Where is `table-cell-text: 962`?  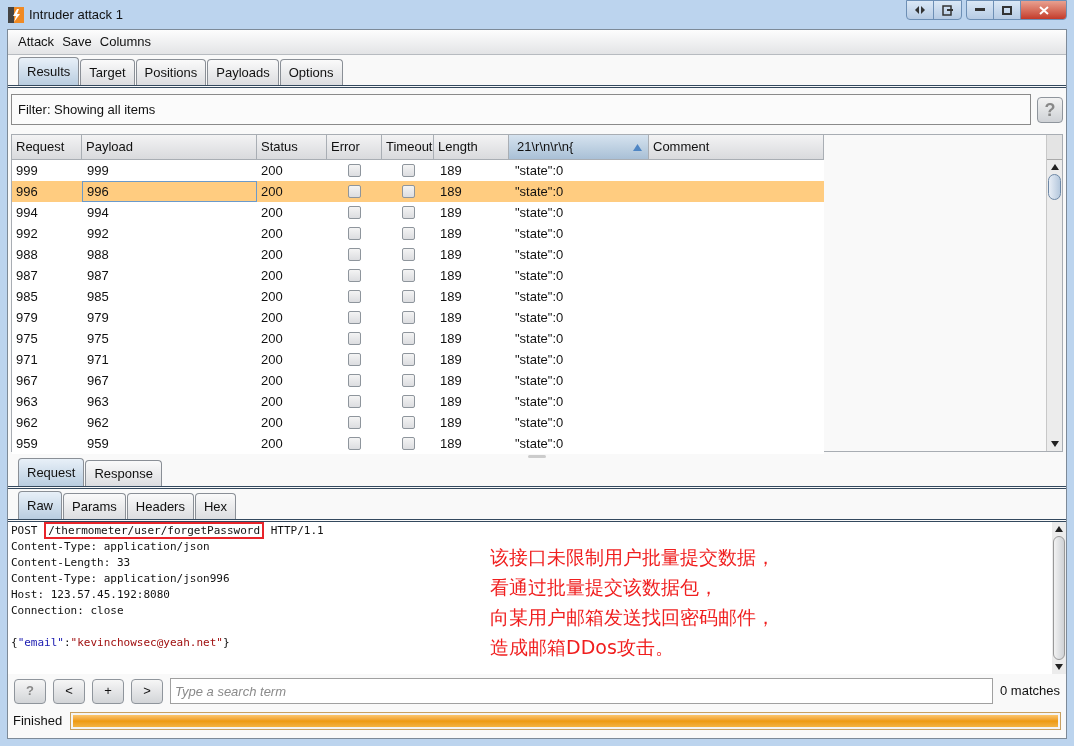
table-cell-text: 962 is located at coordinates (98, 423).